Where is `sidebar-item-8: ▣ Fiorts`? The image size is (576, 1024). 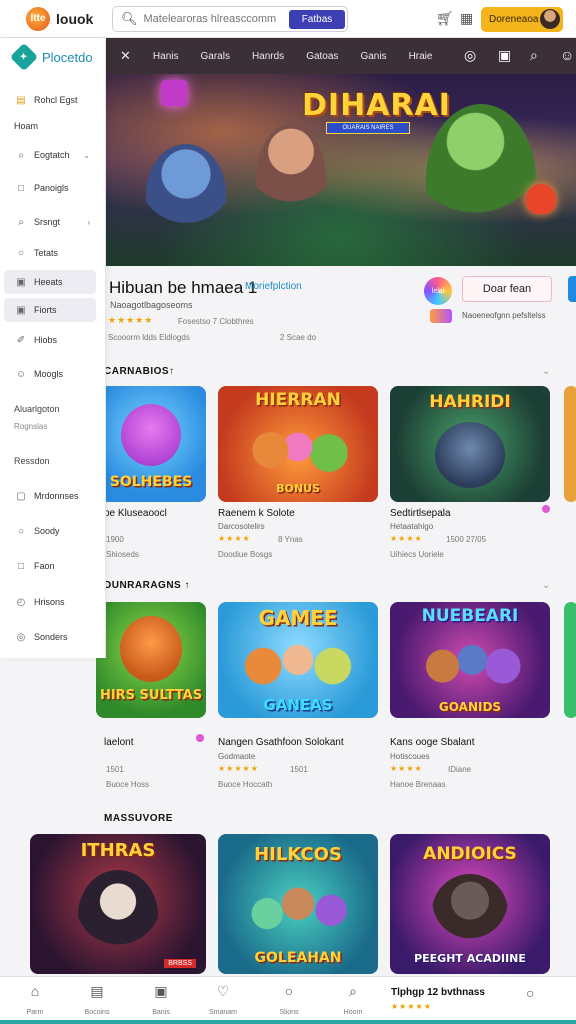 sidebar-item-8: ▣ Fiorts is located at coordinates (50, 310).